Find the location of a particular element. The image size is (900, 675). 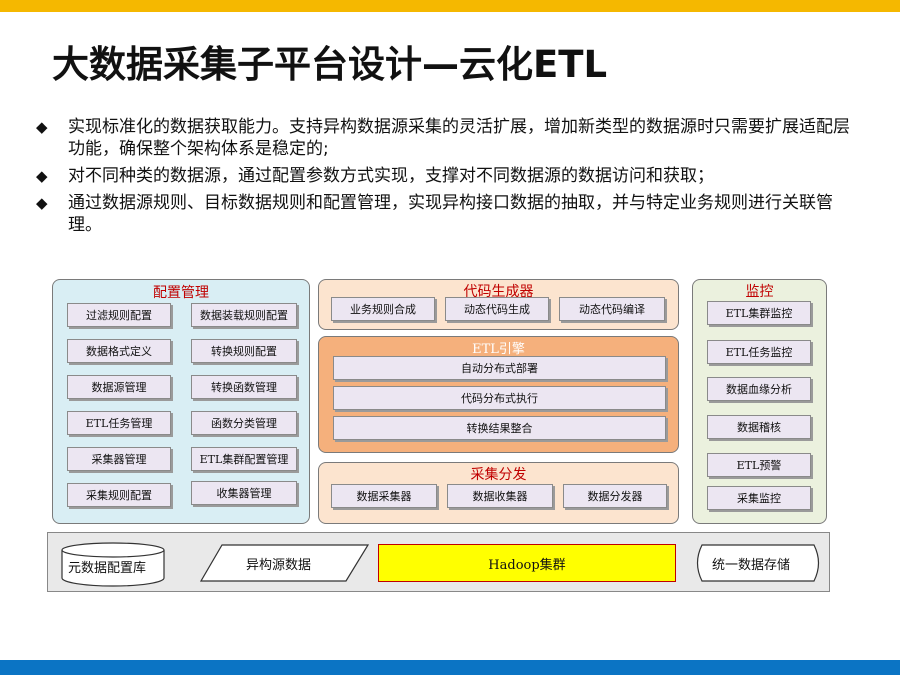

code-generator-panel: 代码生成器 业务规则合成 动态代码生成 动态代码编译 is located at coordinates (498, 304).